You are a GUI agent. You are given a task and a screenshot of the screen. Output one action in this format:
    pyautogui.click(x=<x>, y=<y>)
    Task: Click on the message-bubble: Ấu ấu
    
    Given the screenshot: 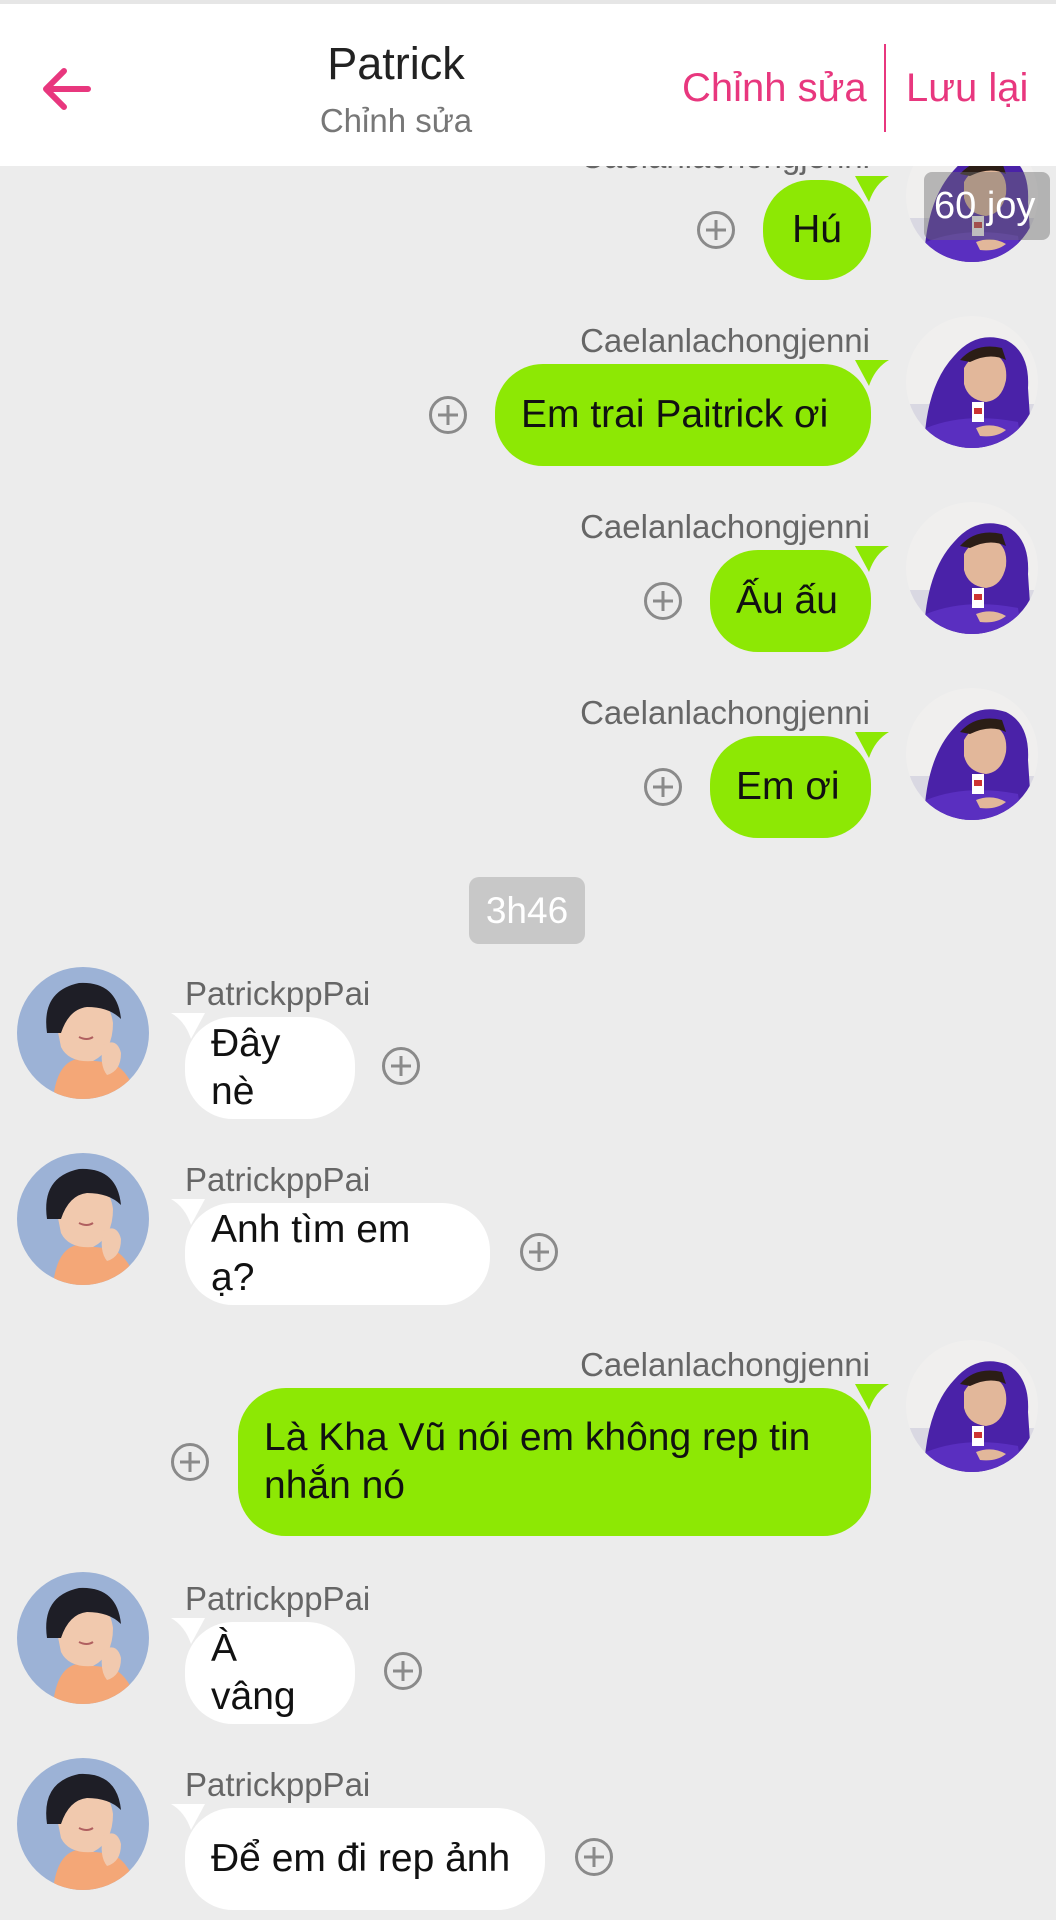 What is the action you would take?
    pyautogui.click(x=790, y=601)
    